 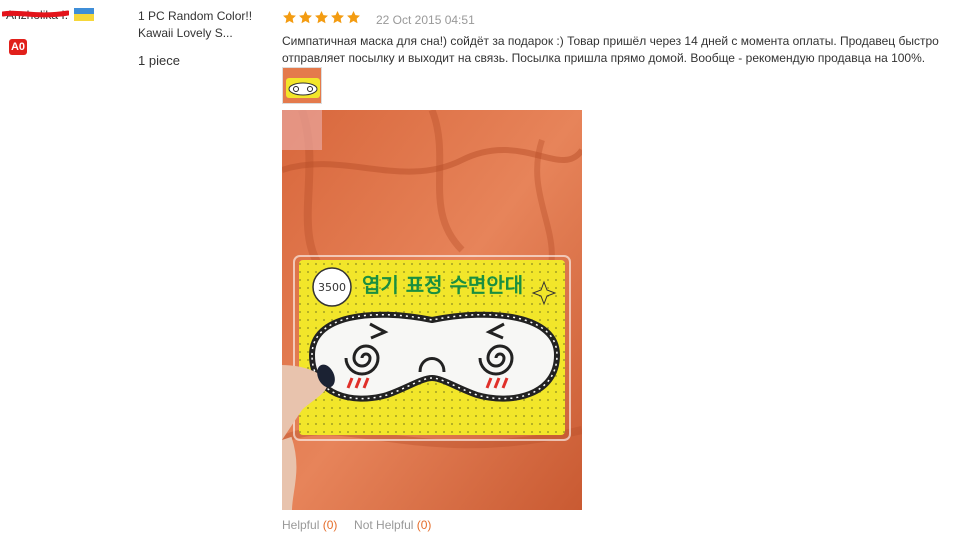 I want to click on feedback-row: Helpful (0) Not Helpful (0), so click(x=356, y=525).